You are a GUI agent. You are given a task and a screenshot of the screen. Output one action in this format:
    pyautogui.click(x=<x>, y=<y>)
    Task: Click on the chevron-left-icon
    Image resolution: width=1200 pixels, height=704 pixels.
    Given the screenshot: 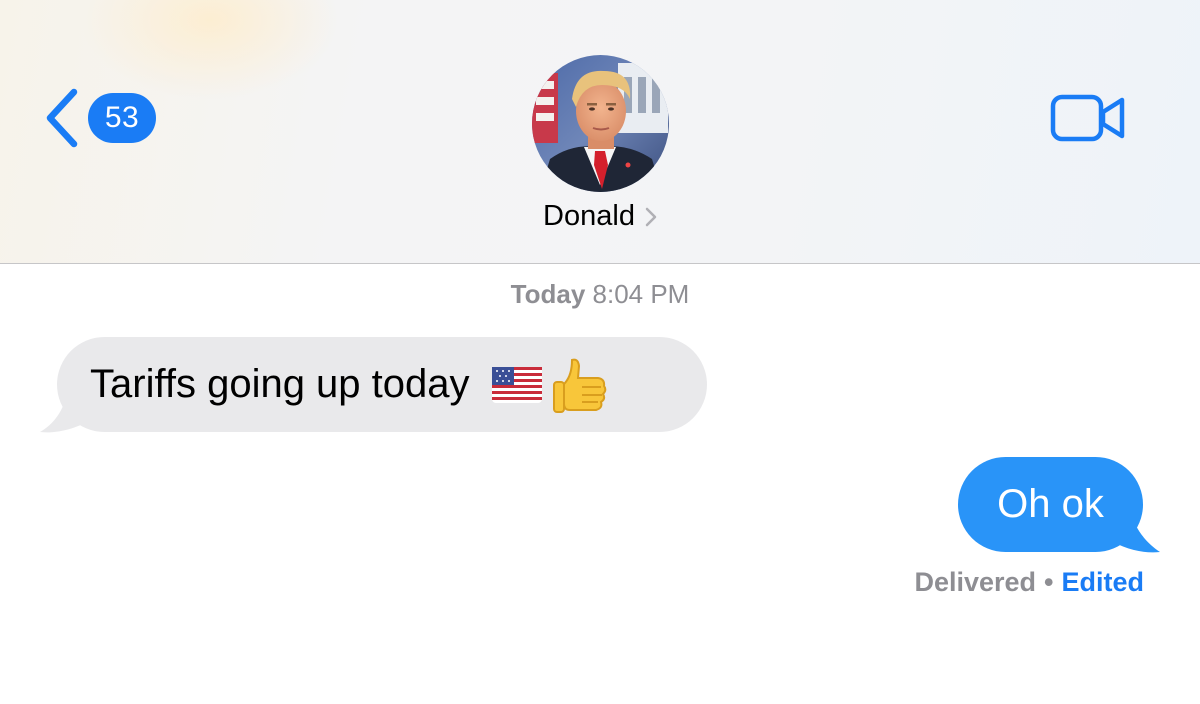 What is the action you would take?
    pyautogui.click(x=62, y=118)
    